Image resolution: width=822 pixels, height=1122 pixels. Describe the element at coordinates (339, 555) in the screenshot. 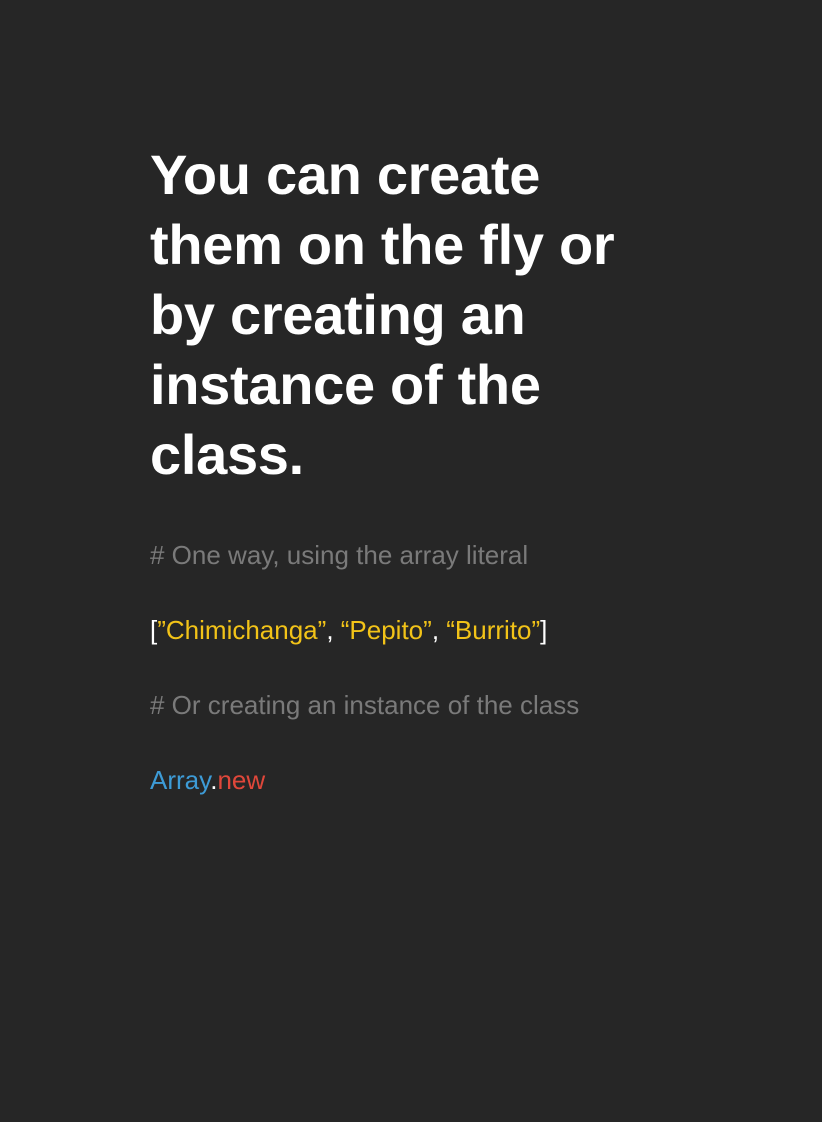

I see `code-comment-literal: # One way, using the array literal` at that location.